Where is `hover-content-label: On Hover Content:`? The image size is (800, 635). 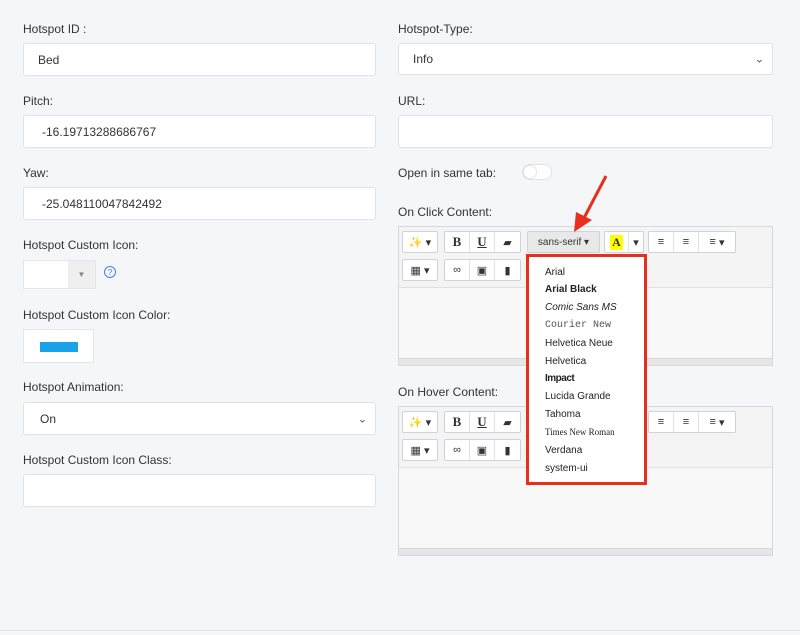
hover-content-label: On Hover Content: is located at coordinates (448, 392).